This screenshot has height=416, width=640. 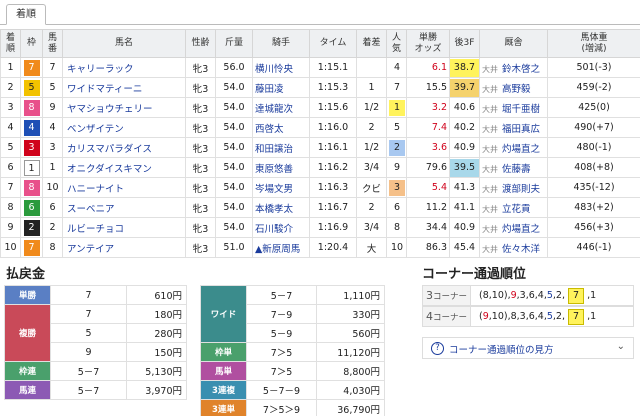 What do you see at coordinates (333, 167) in the screenshot?
I see `time-cell: 1:16.2` at bounding box center [333, 167].